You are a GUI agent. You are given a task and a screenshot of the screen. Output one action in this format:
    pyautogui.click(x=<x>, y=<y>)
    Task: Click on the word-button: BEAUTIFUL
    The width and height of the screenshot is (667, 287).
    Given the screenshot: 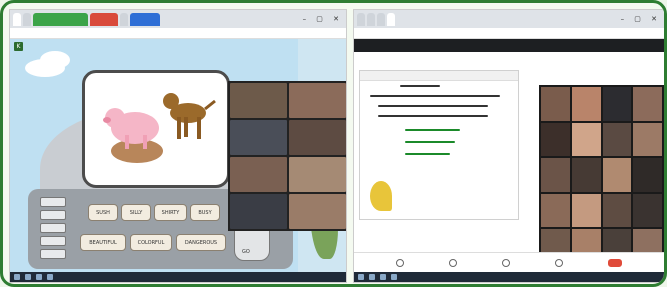 What is the action you would take?
    pyautogui.click(x=103, y=242)
    